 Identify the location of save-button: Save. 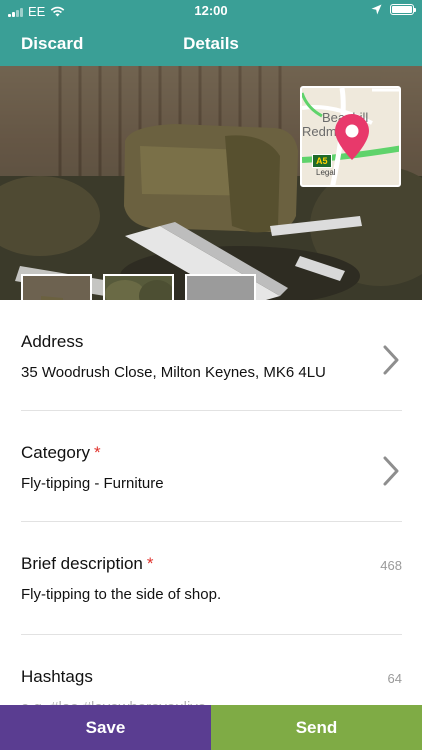
(105, 727).